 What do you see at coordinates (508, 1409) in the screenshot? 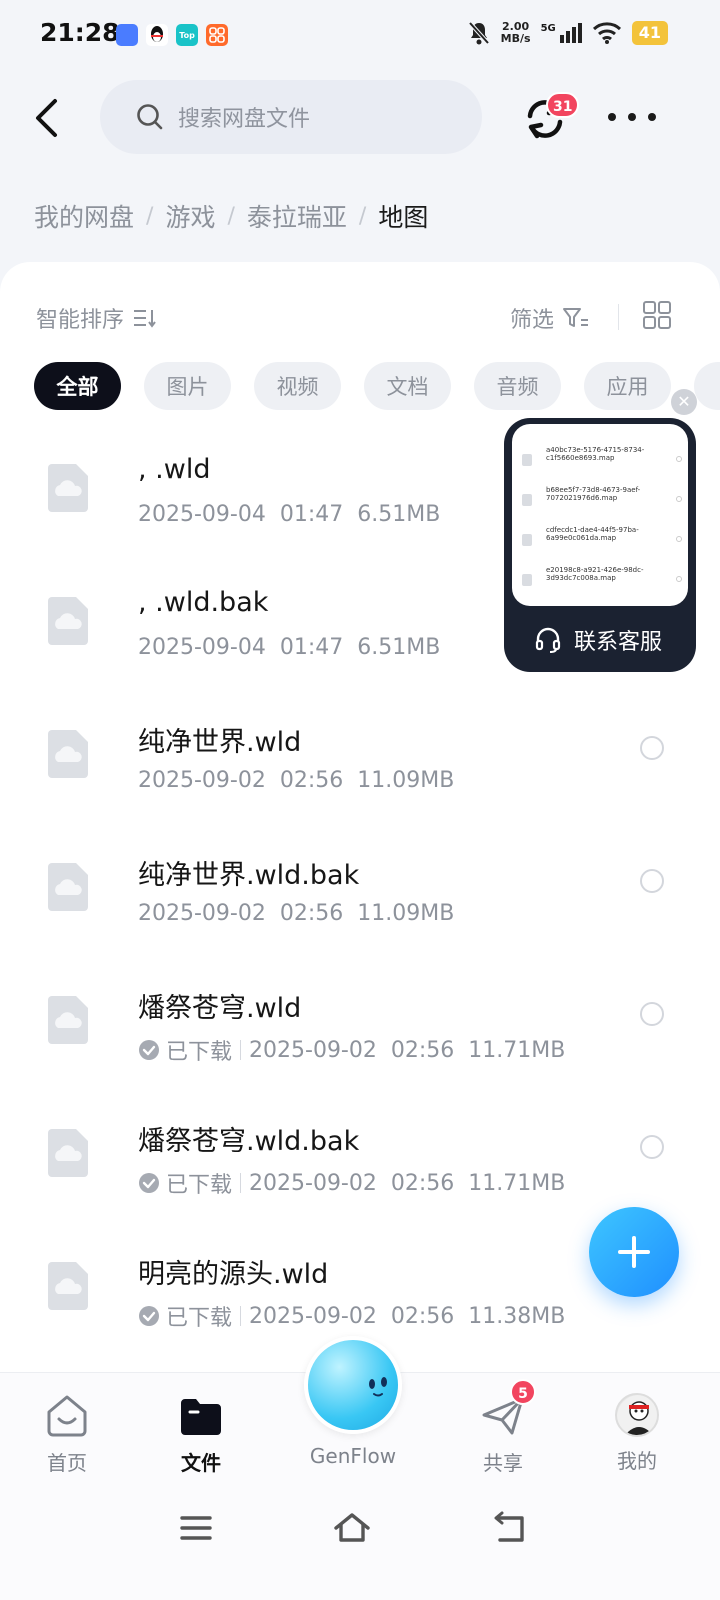
I see `send-icon: 5` at bounding box center [508, 1409].